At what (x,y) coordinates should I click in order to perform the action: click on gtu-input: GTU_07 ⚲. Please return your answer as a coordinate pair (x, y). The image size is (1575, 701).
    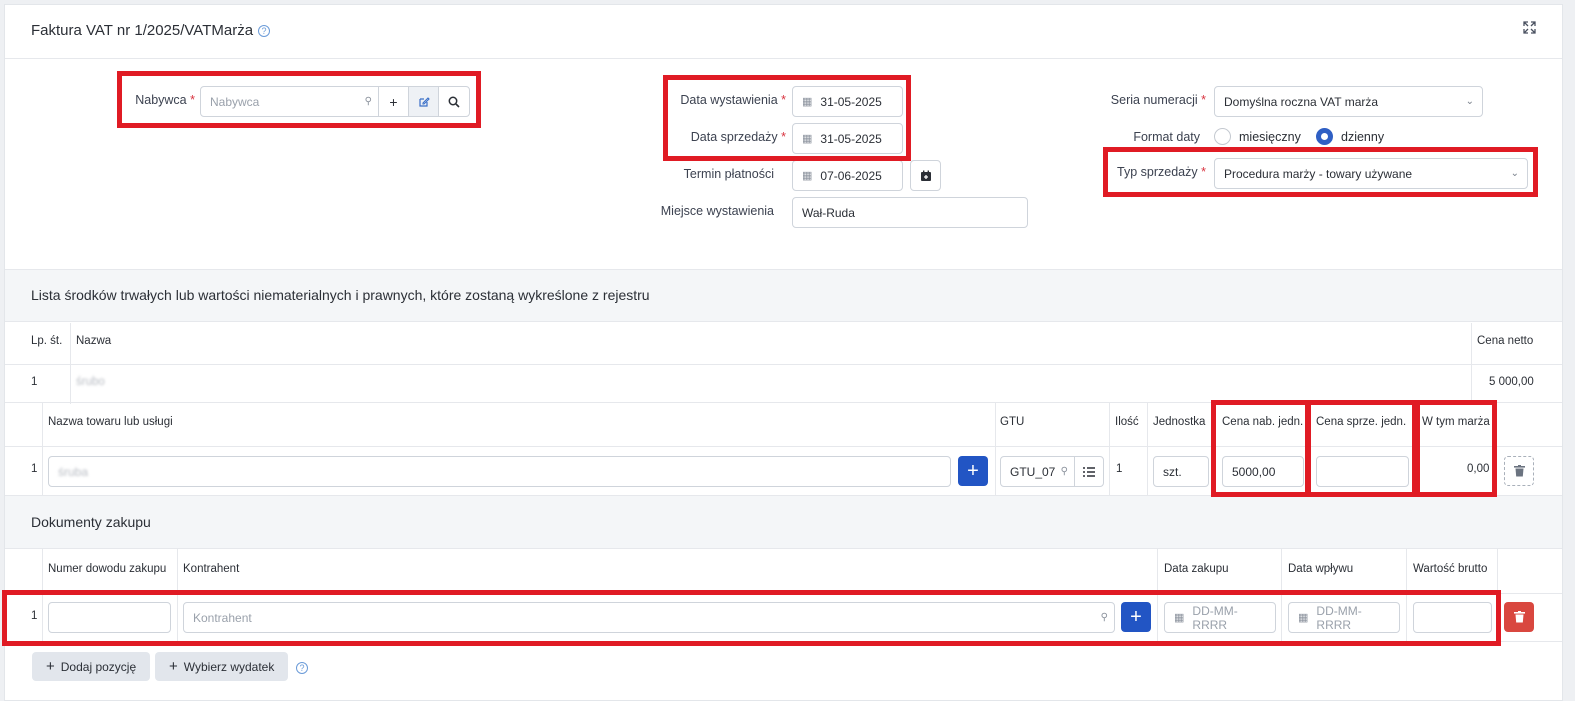
    Looking at the image, I should click on (1037, 471).